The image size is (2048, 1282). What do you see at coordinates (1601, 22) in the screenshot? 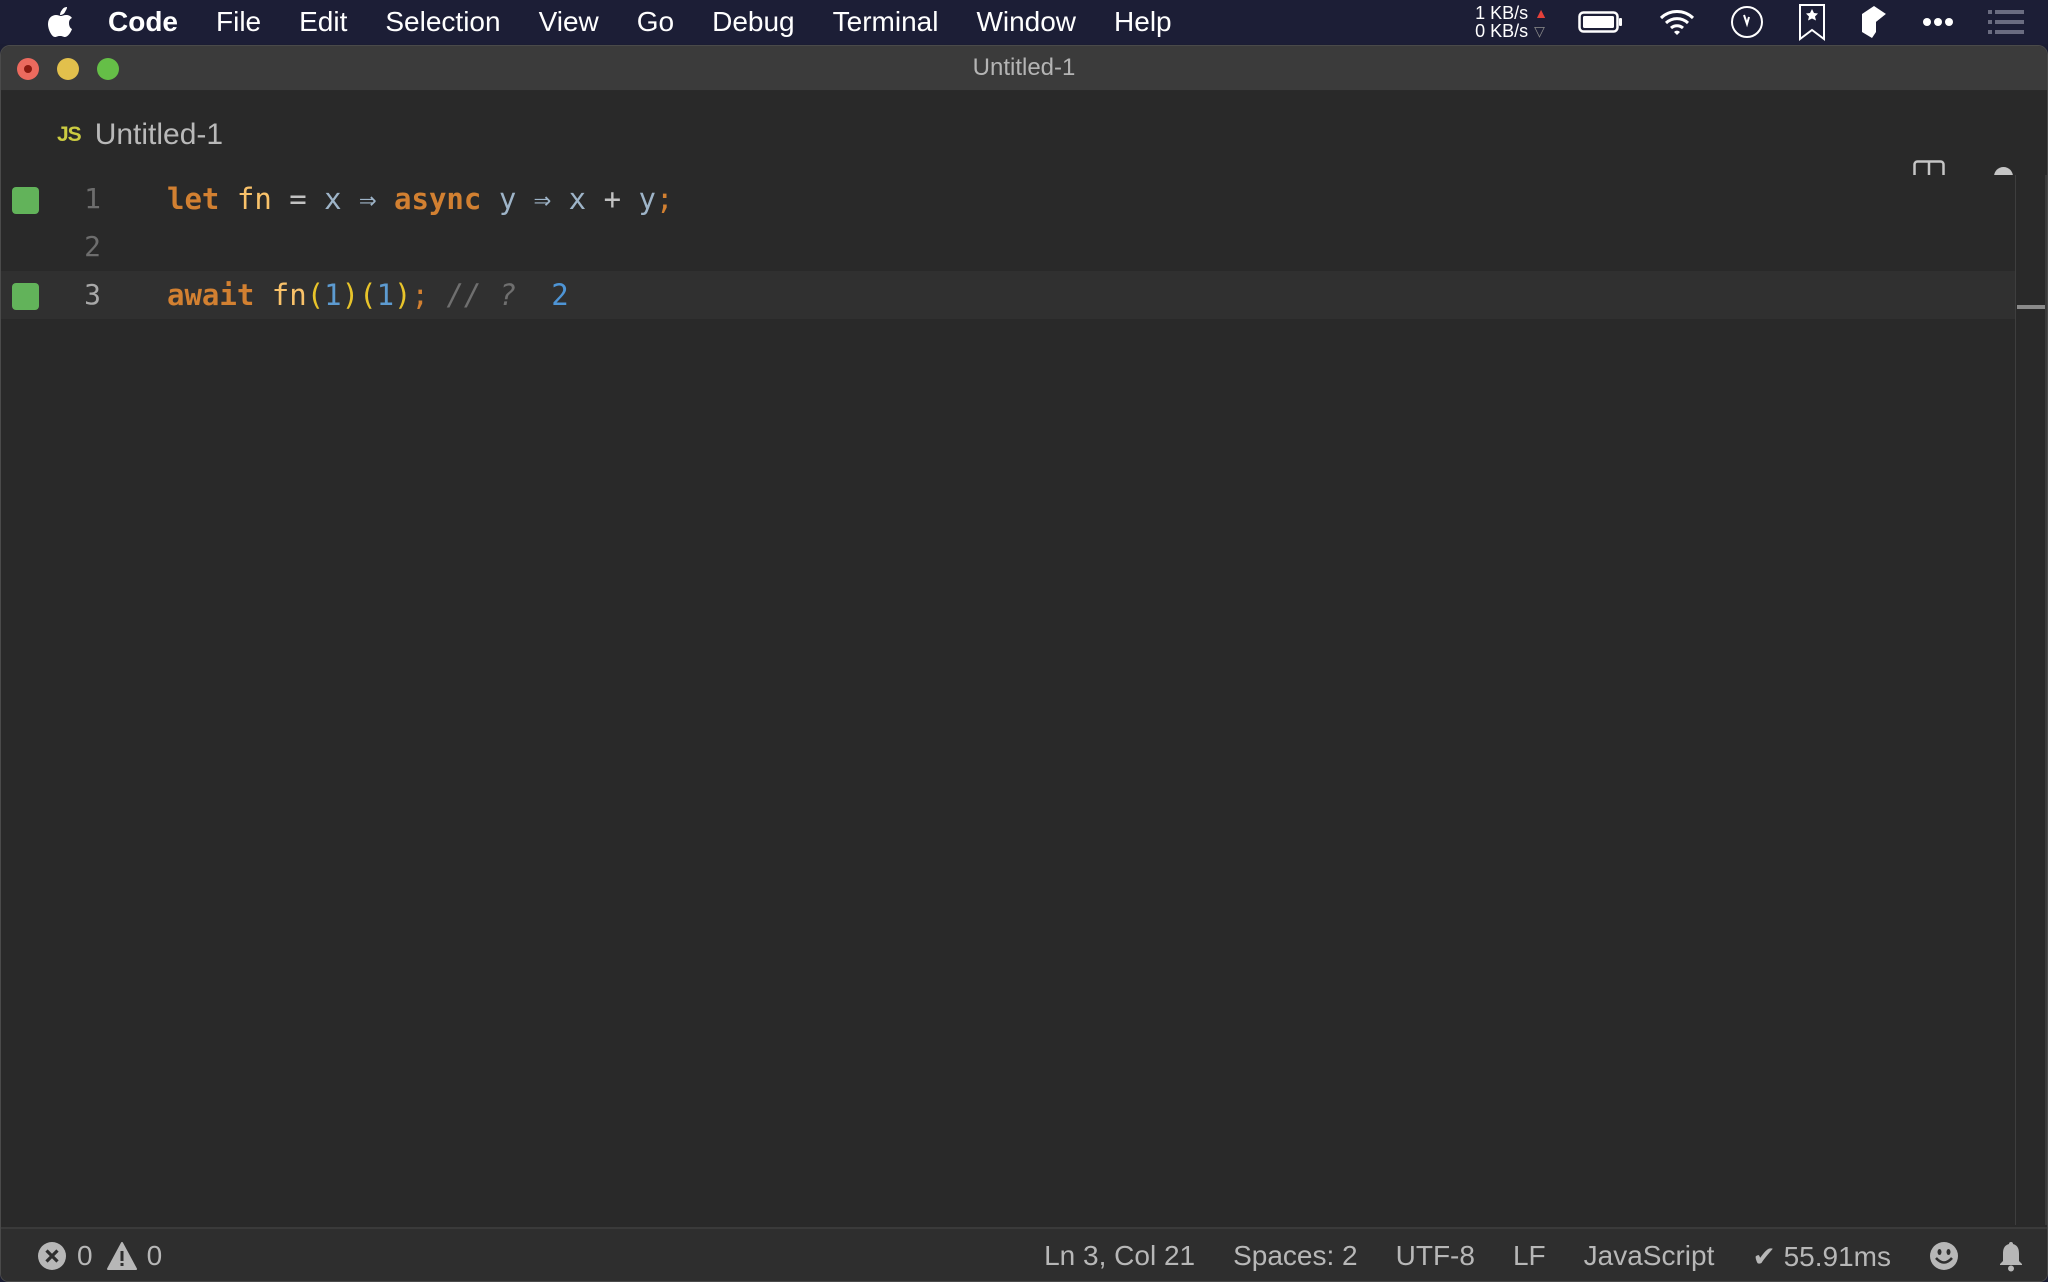
I see `battery-icon` at bounding box center [1601, 22].